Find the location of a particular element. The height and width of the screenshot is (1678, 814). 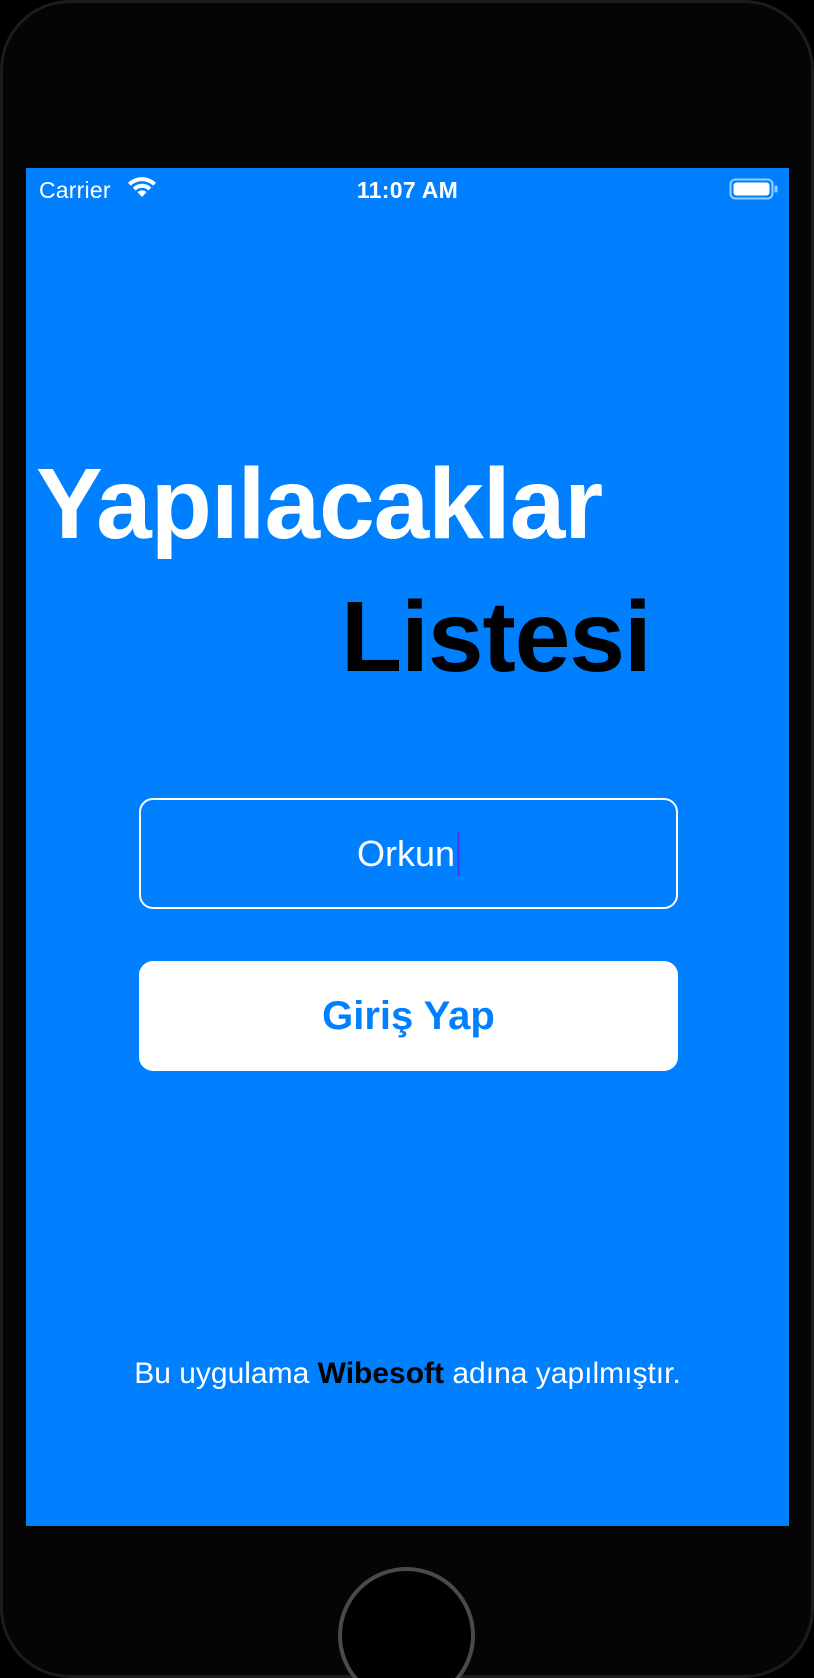

footer-suffix: adına yapılmıştır. is located at coordinates (562, 1373).